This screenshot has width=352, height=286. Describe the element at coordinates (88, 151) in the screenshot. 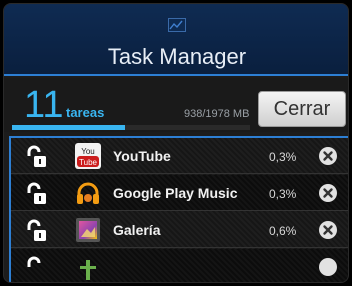

I see `svg-text: You` at that location.